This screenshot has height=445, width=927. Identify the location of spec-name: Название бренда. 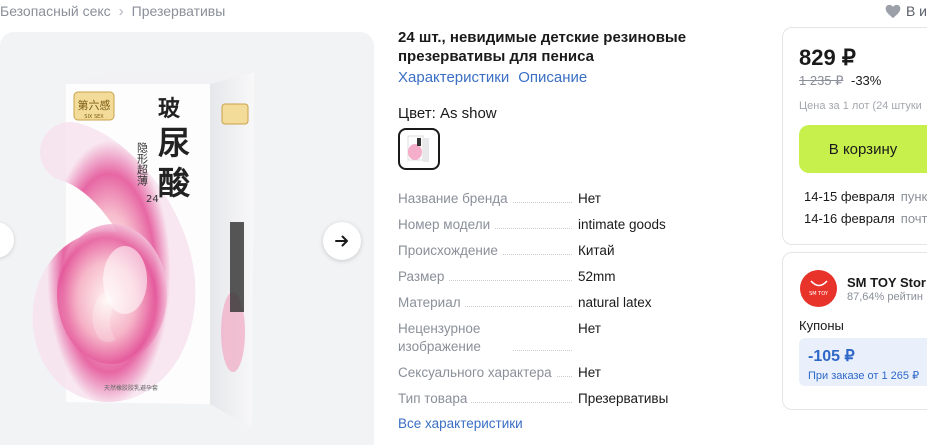
(488, 199).